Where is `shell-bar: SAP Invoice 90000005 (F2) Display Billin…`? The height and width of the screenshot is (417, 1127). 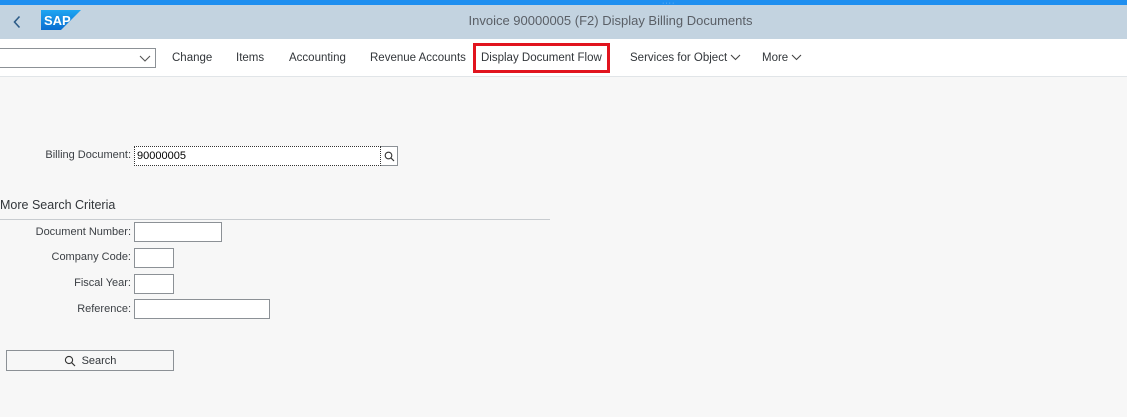
shell-bar: SAP Invoice 90000005 (F2) Display Billin… is located at coordinates (563, 22).